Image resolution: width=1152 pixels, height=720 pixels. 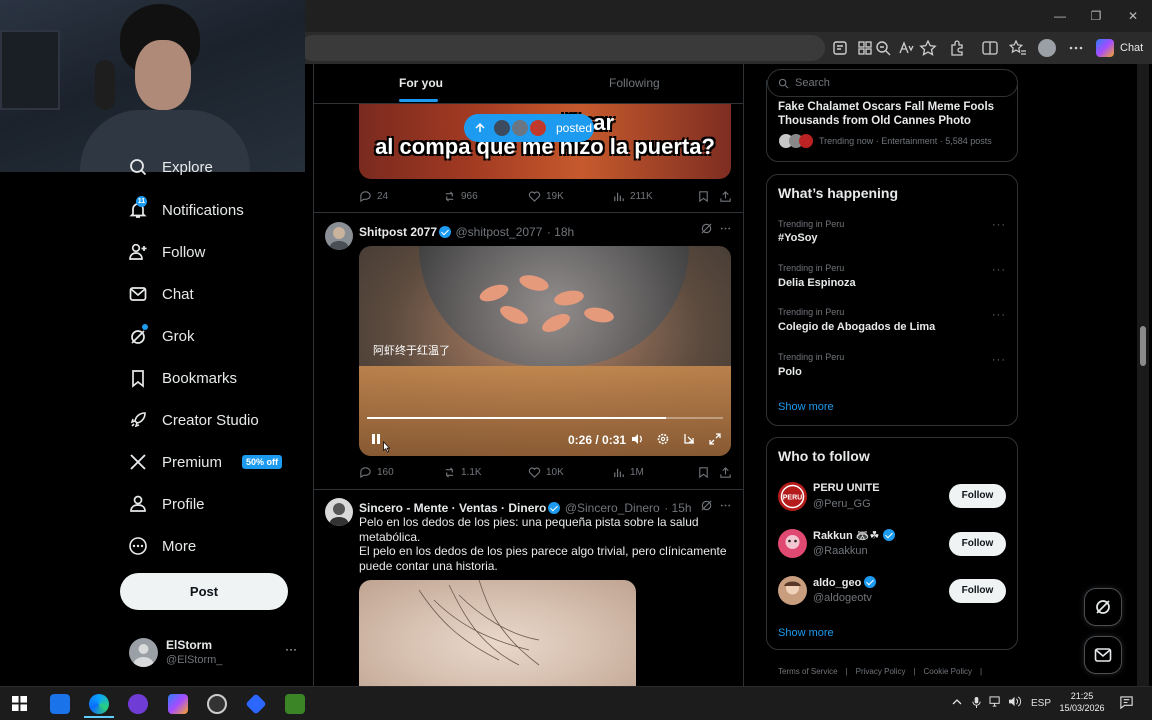 What do you see at coordinates (291, 649) in the screenshot?
I see `account-menu-button: ···` at bounding box center [291, 649].